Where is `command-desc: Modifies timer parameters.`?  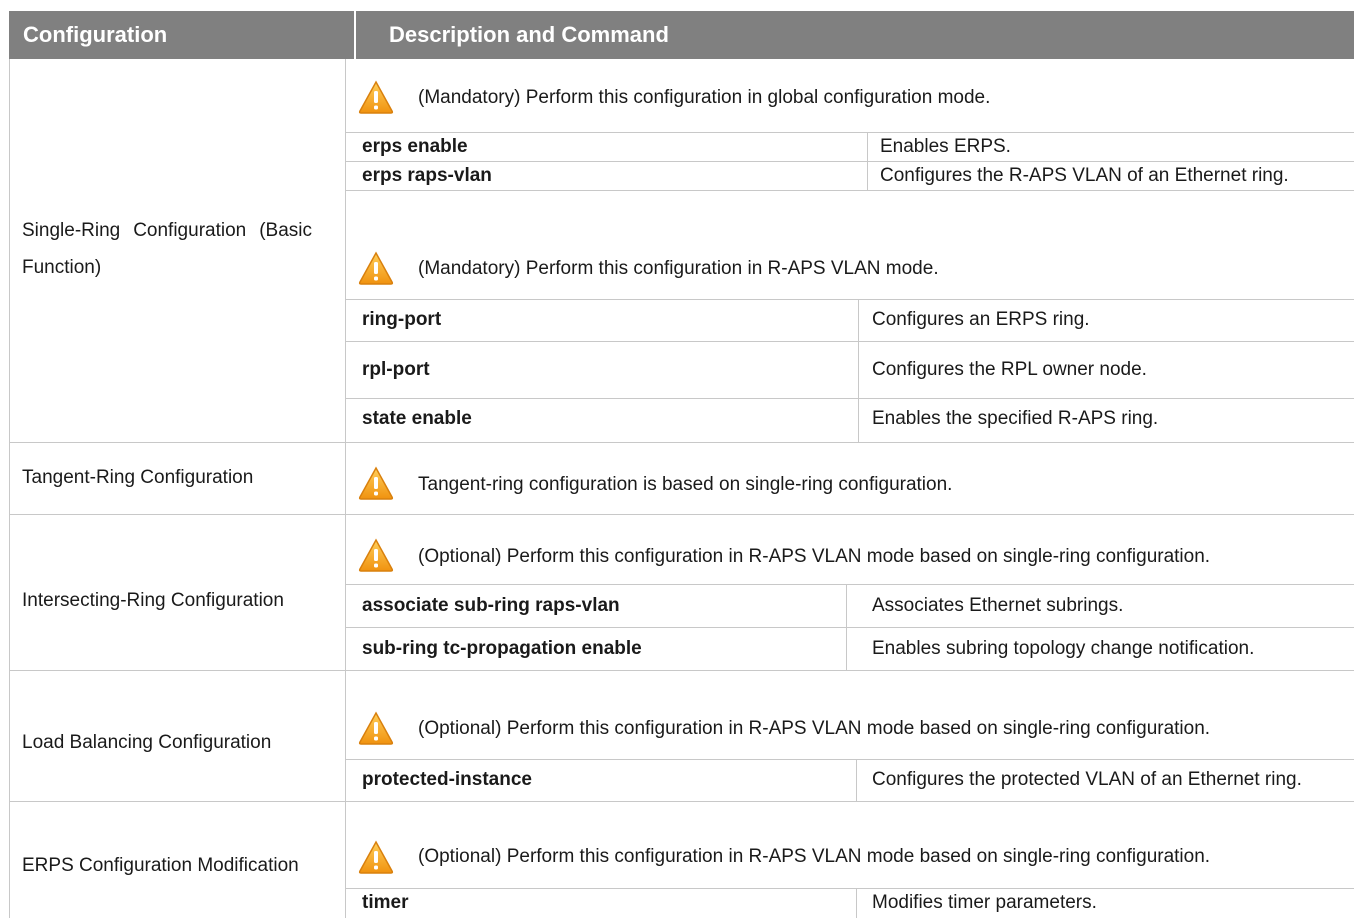
command-desc: Modifies timer parameters. is located at coordinates (984, 902).